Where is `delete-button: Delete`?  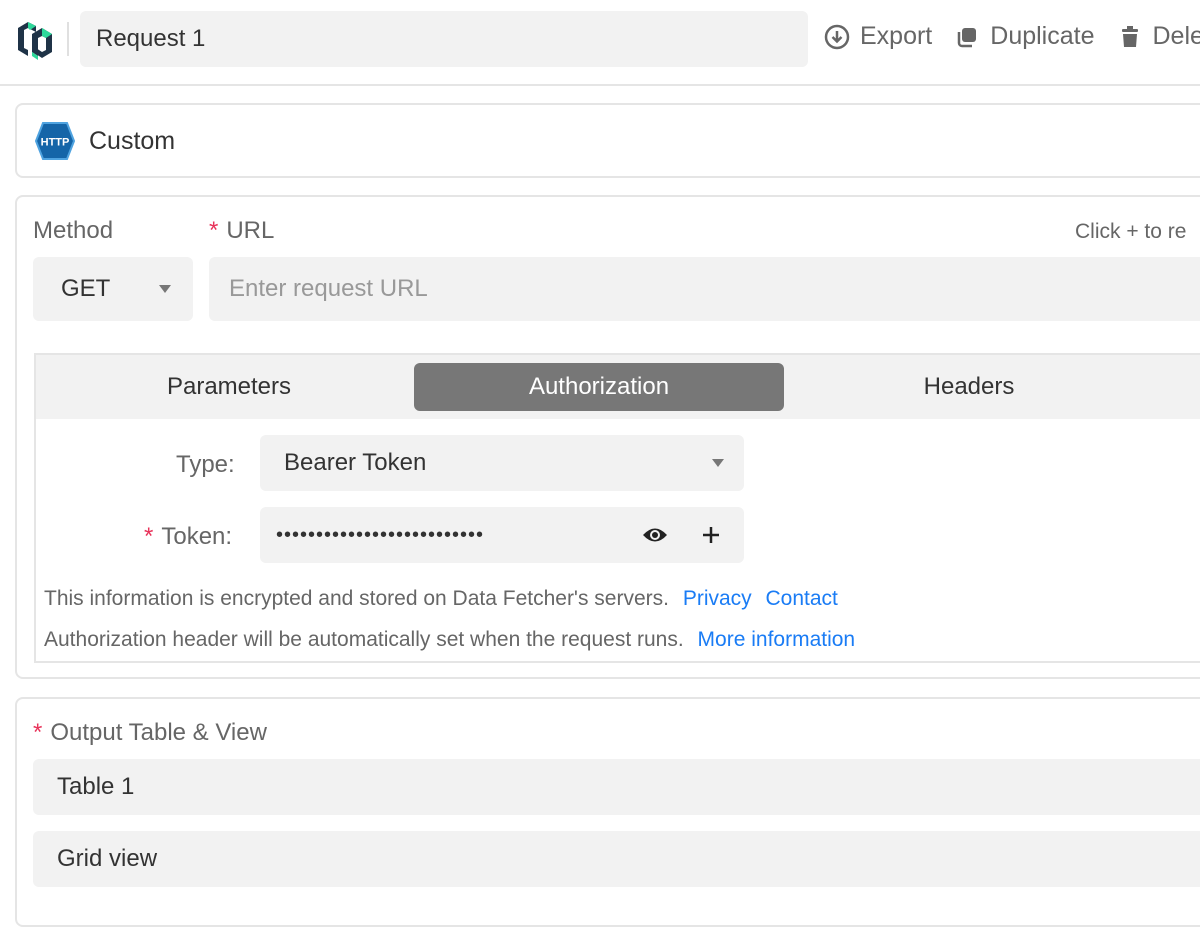 delete-button: Delete is located at coordinates (1158, 36).